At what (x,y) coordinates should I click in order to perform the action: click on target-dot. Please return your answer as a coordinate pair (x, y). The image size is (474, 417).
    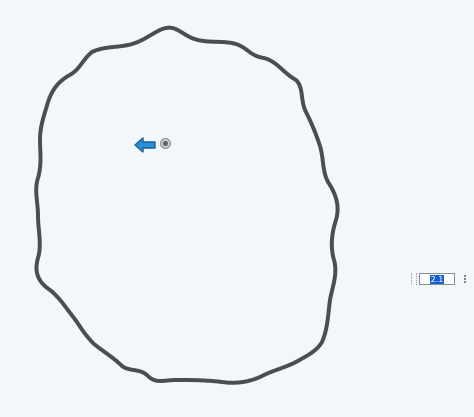
    Looking at the image, I should click on (165, 143).